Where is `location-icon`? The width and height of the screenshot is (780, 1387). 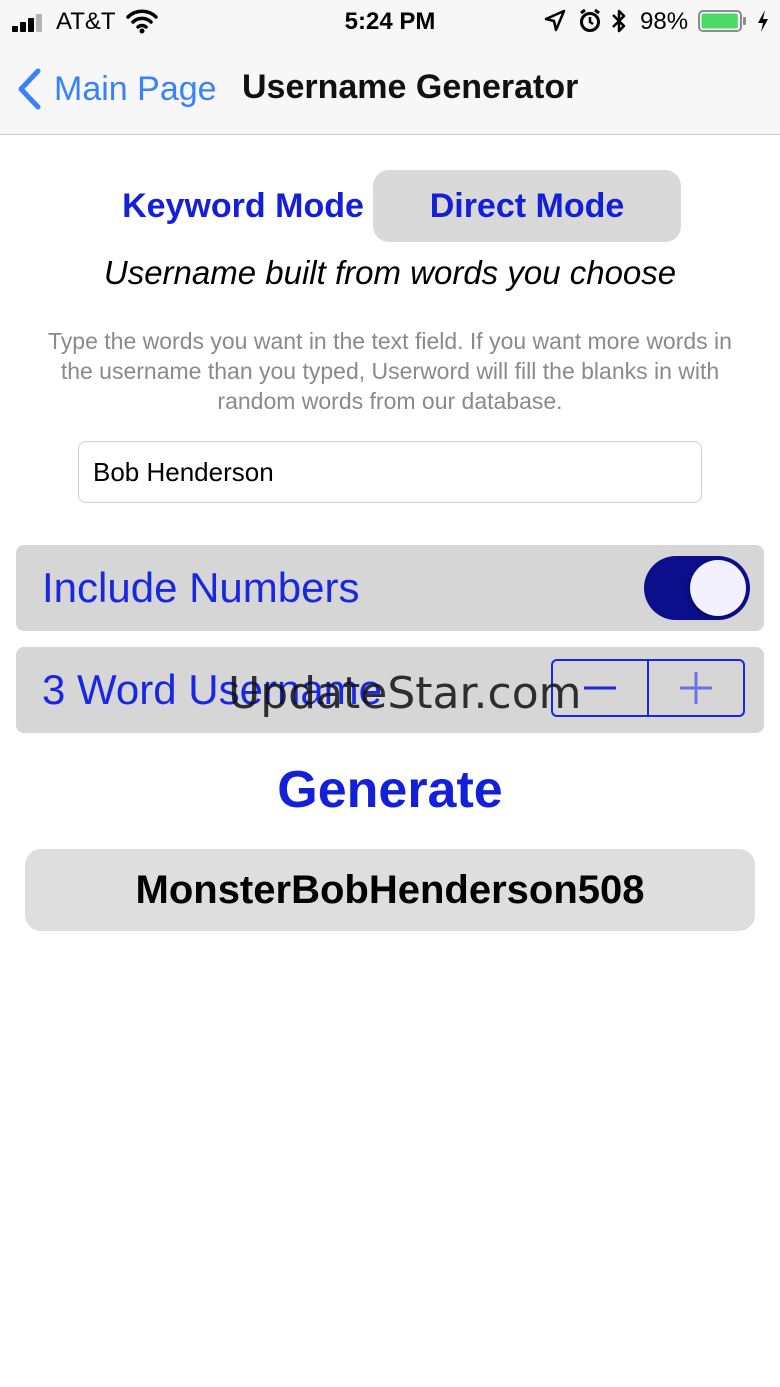
location-icon is located at coordinates (555, 24).